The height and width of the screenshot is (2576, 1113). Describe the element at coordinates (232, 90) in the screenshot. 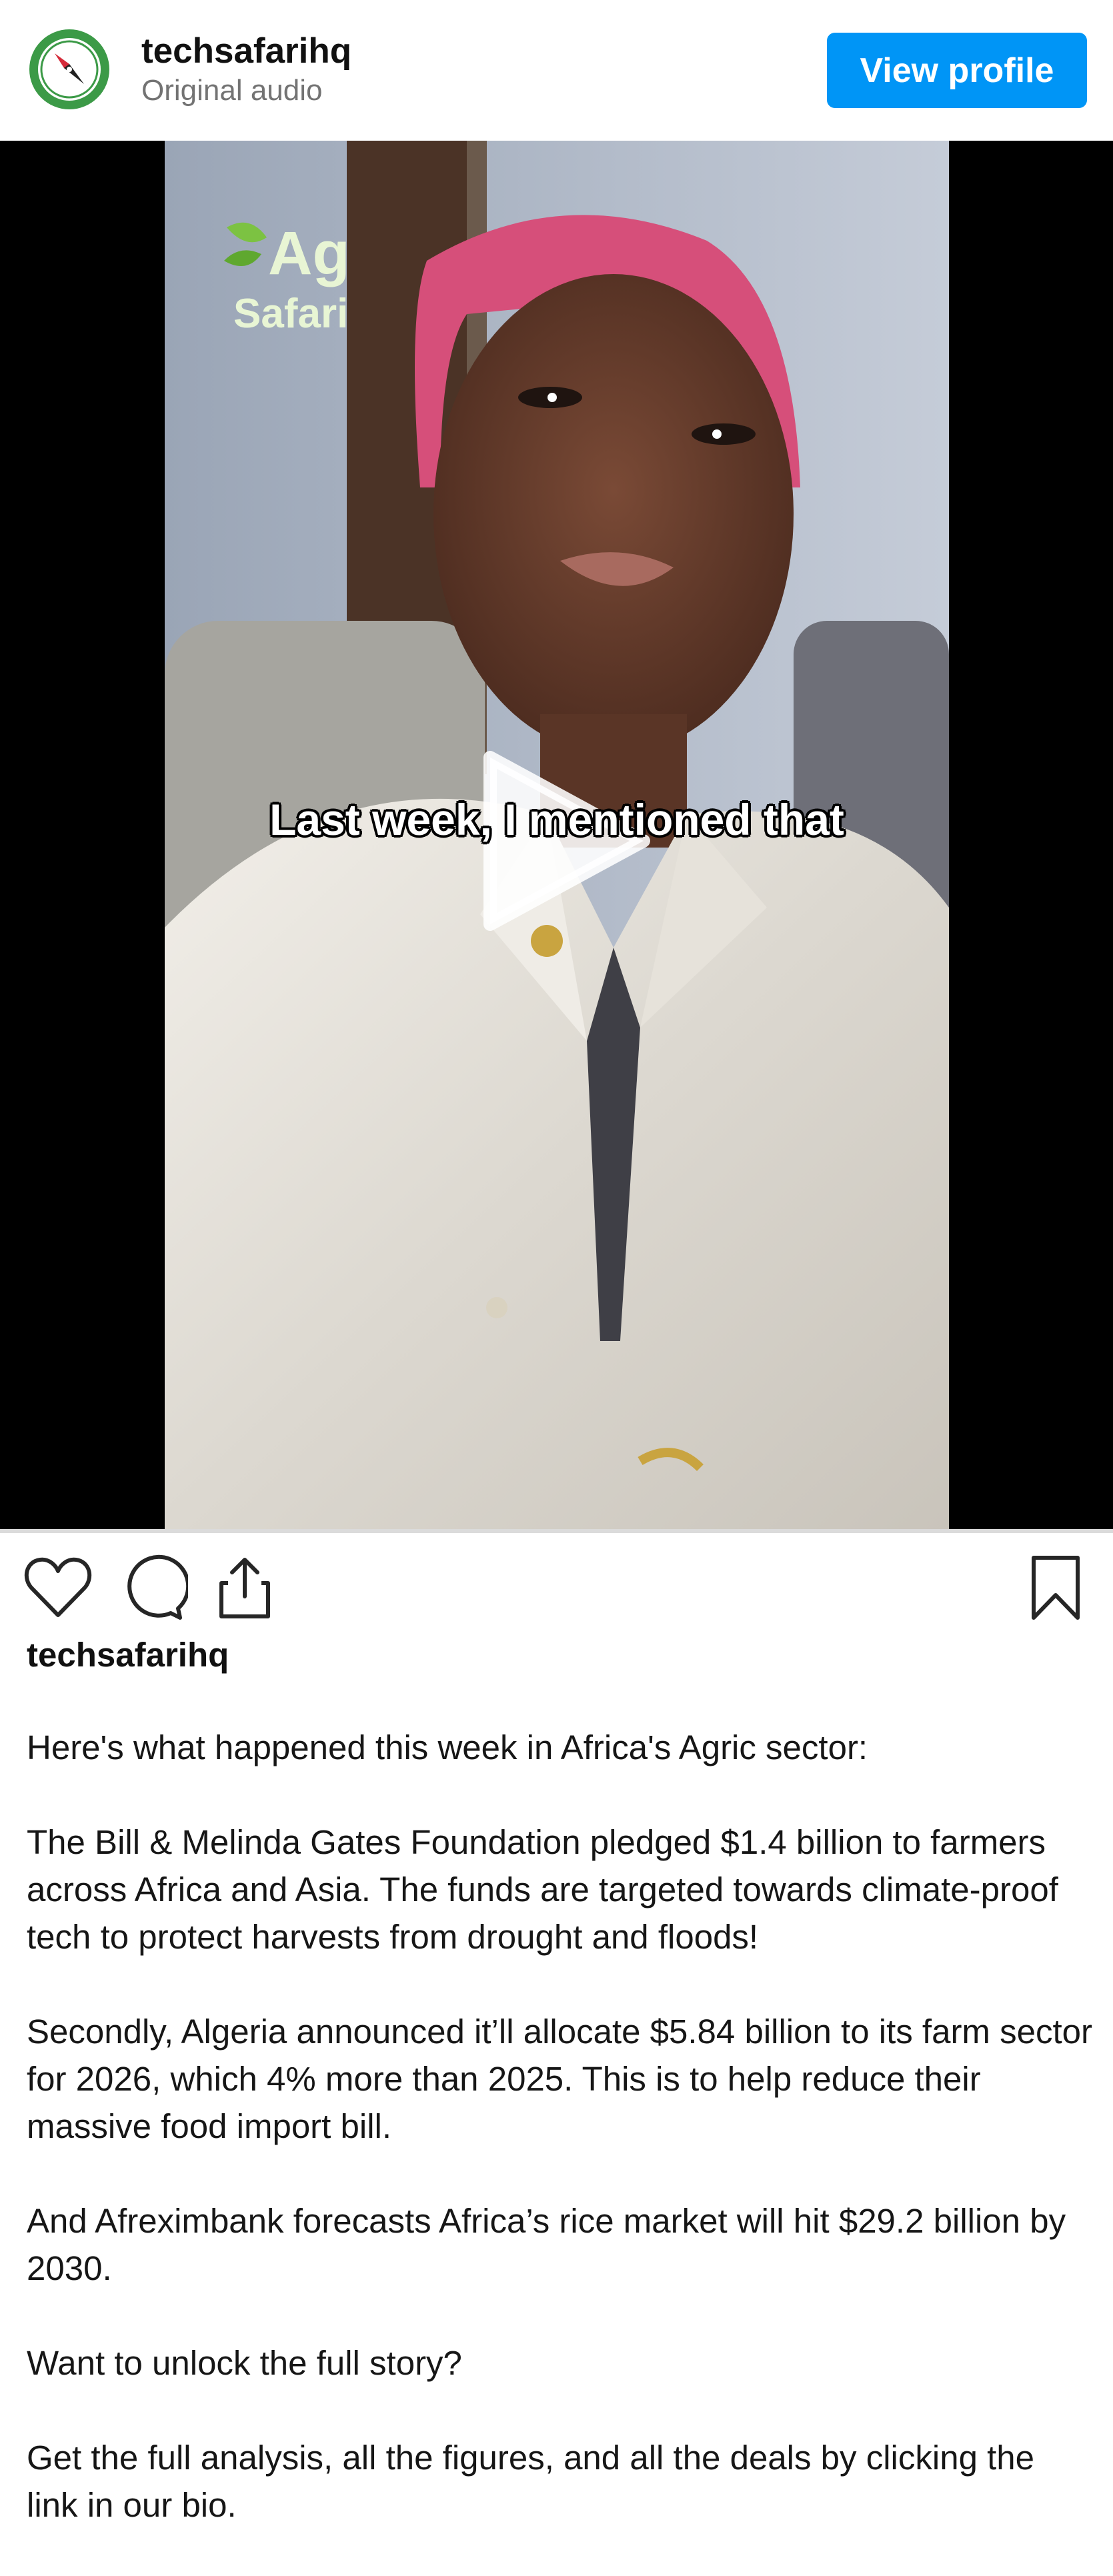

I see `audio-label: Original audio` at that location.